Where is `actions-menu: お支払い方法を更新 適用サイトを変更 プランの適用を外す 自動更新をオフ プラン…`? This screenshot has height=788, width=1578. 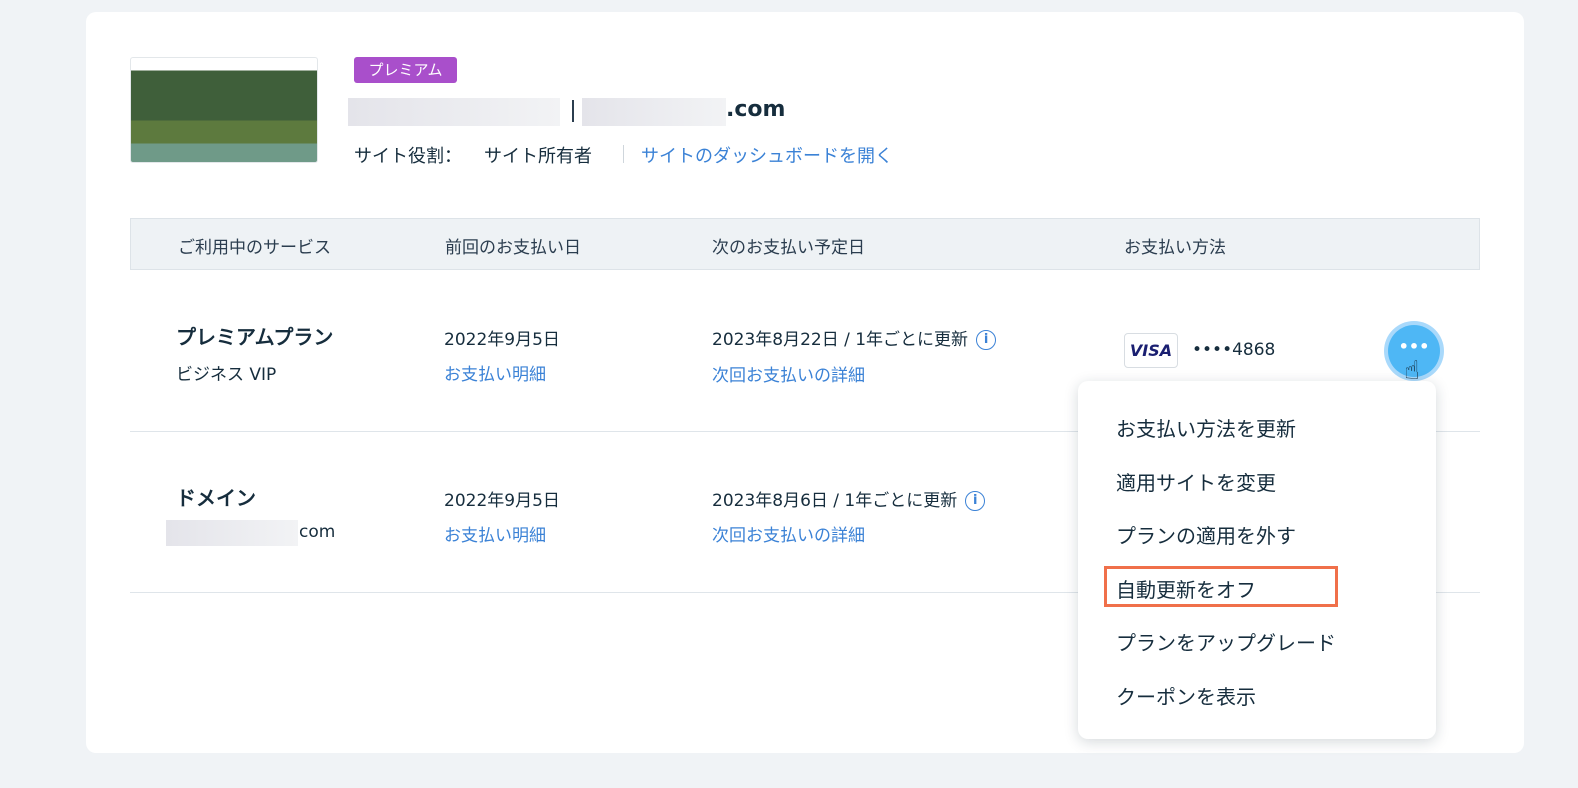
actions-menu: お支払い方法を更新 適用サイトを変更 プランの適用を外す 自動更新をオフ プラン… is located at coordinates (1257, 560).